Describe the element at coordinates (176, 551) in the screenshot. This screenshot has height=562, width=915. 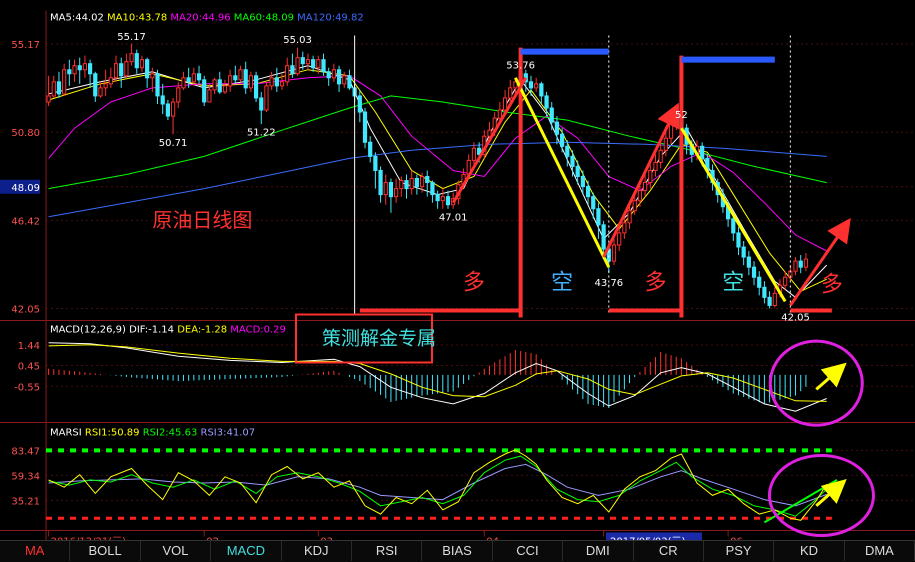
I see `tab-vol: VOL` at that location.